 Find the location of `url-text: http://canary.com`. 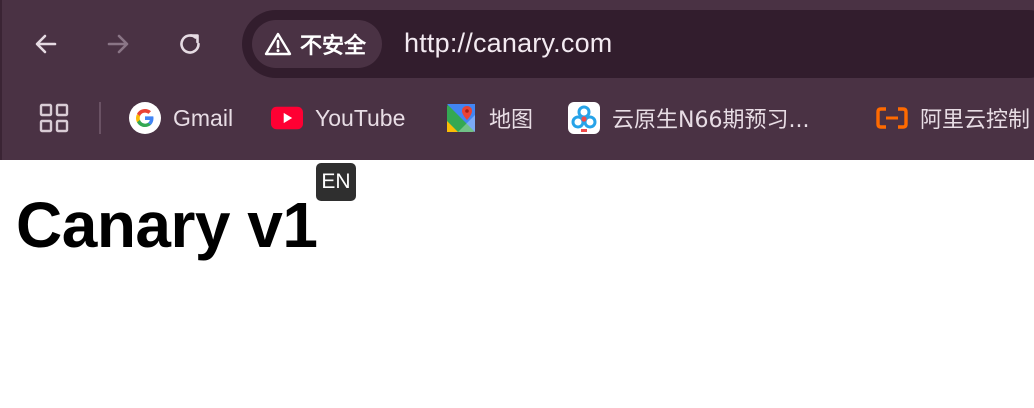

url-text: http://canary.com is located at coordinates (508, 43).